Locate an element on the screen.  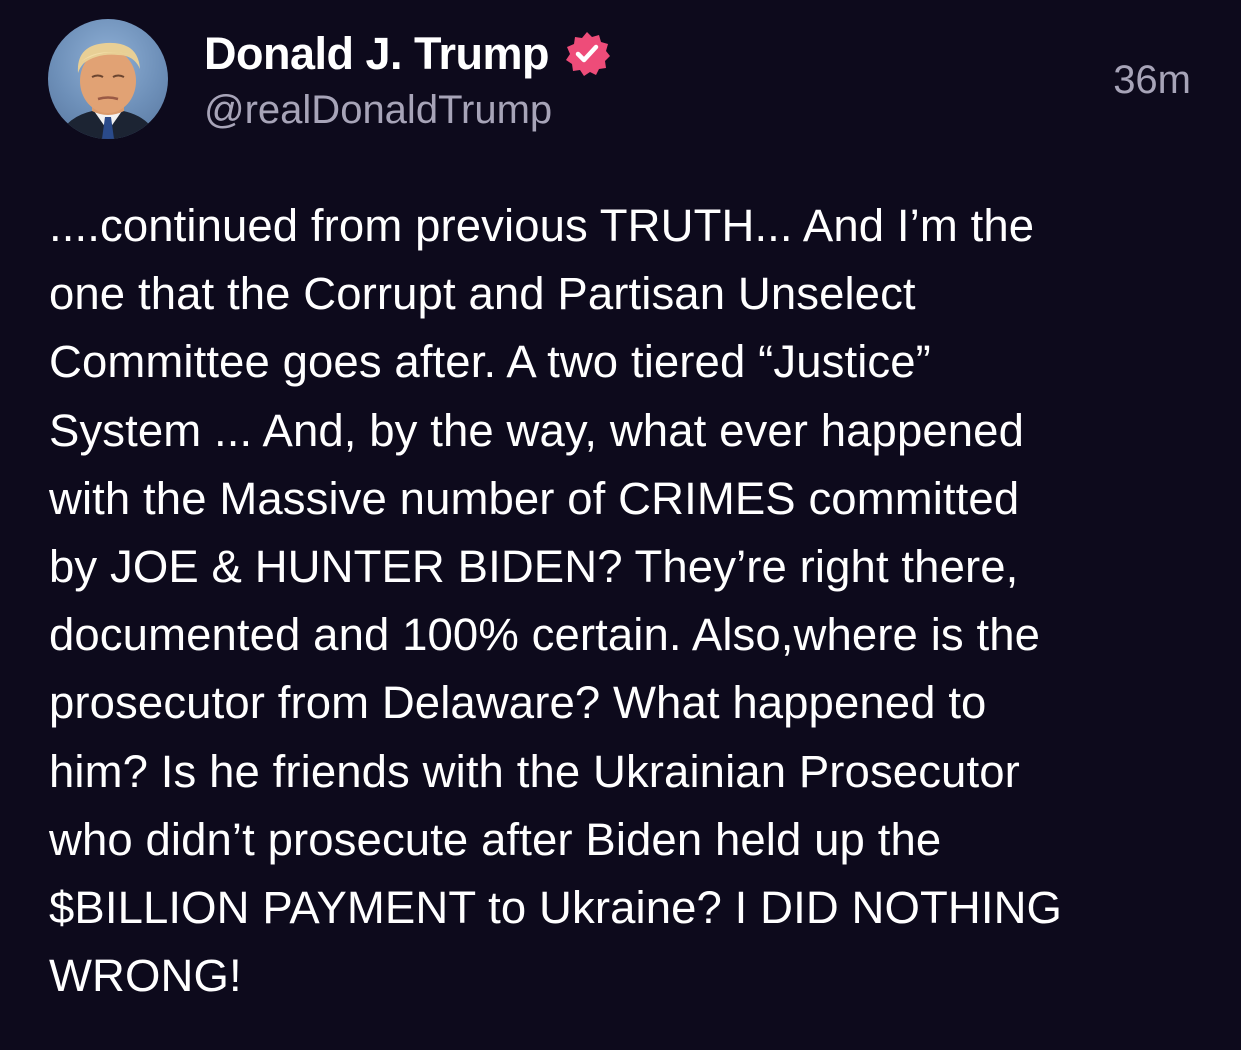
verified-badge-icon is located at coordinates (587, 54).